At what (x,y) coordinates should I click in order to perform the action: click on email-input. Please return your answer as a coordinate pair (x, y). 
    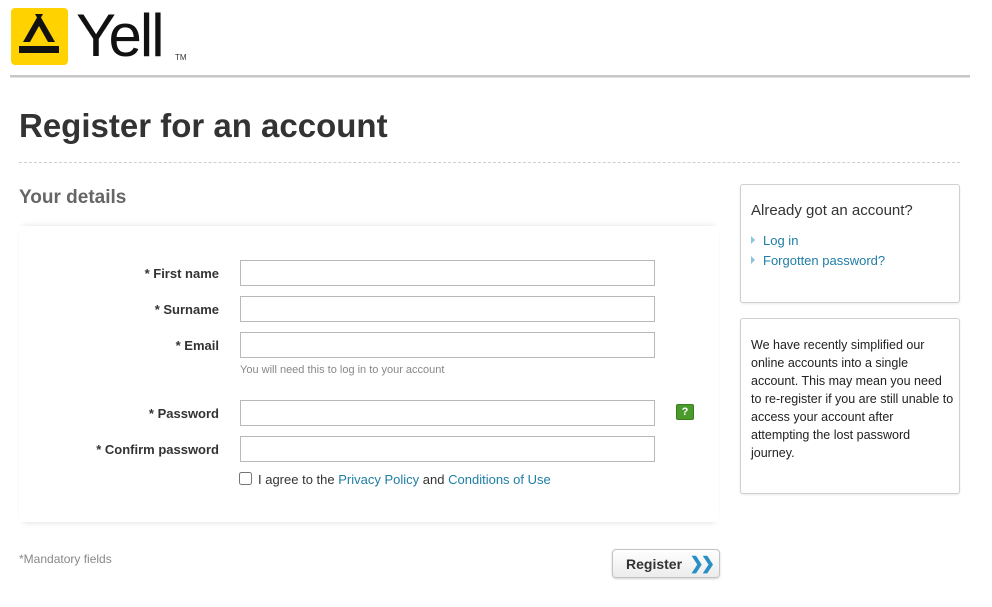
    Looking at the image, I should click on (447, 345).